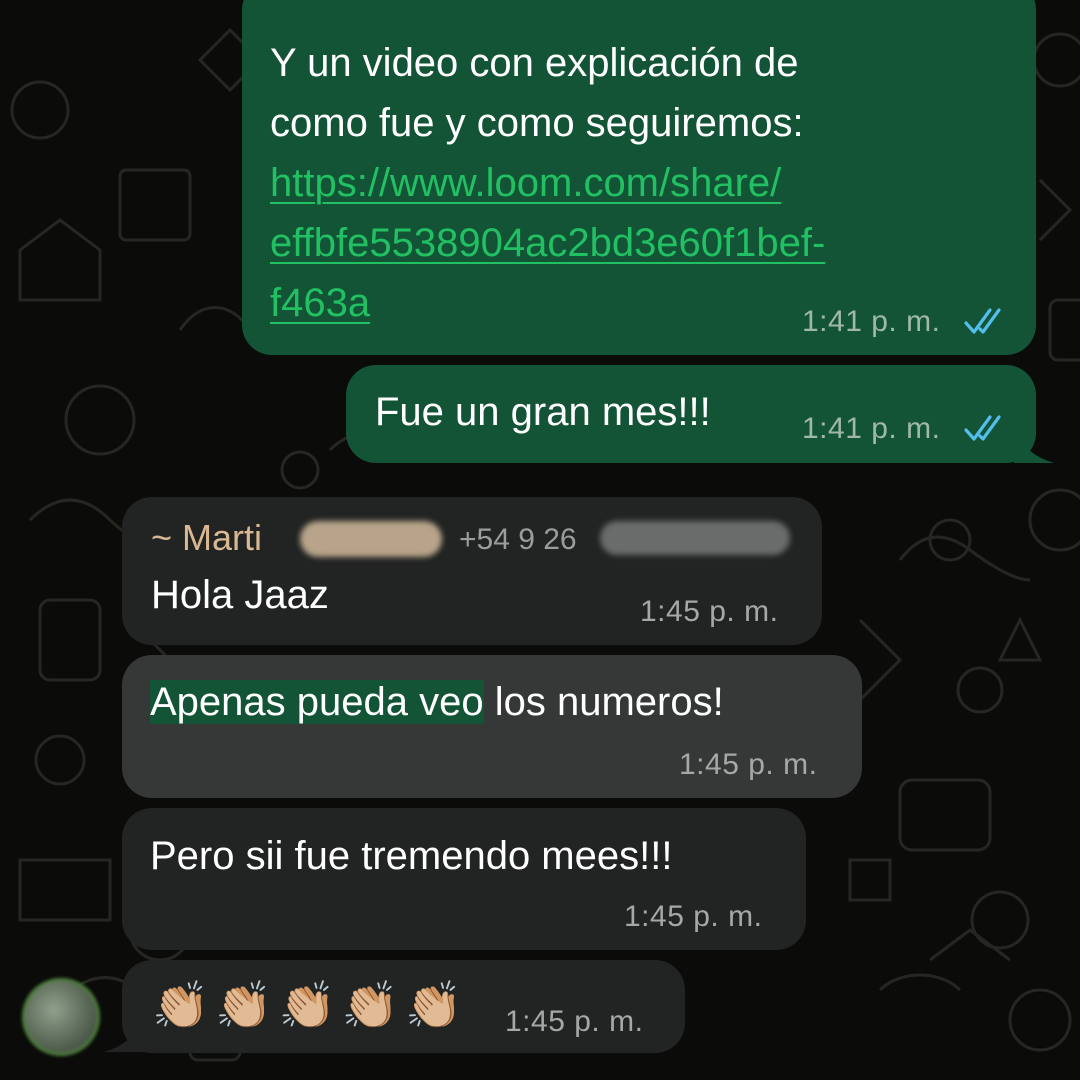  What do you see at coordinates (537, 123) in the screenshot?
I see `message-text-line: como fue y como seguiremos:` at bounding box center [537, 123].